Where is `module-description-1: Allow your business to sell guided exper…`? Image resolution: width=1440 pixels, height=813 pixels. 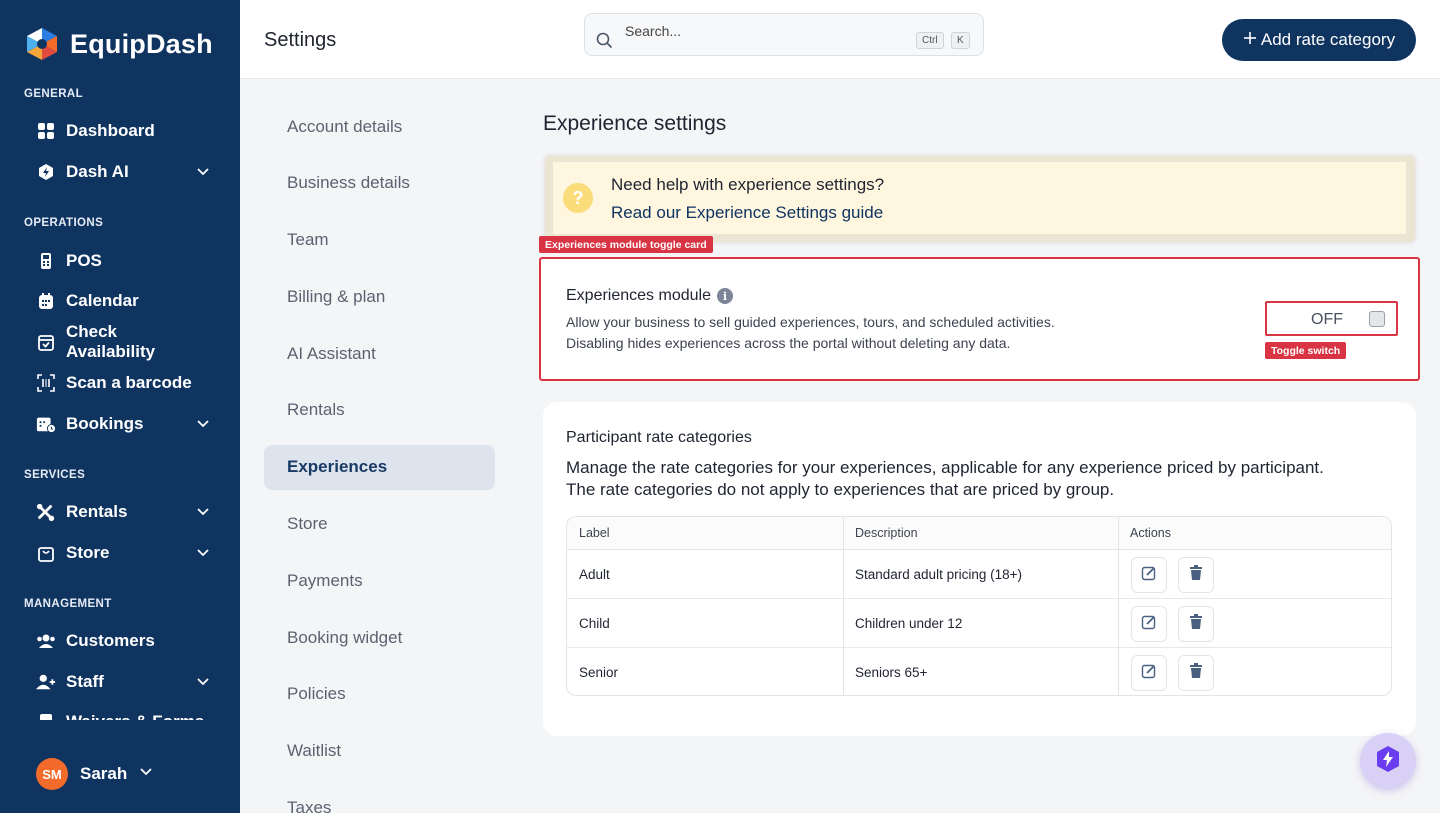
module-description-1: Allow your business to sell guided exper… is located at coordinates (810, 322).